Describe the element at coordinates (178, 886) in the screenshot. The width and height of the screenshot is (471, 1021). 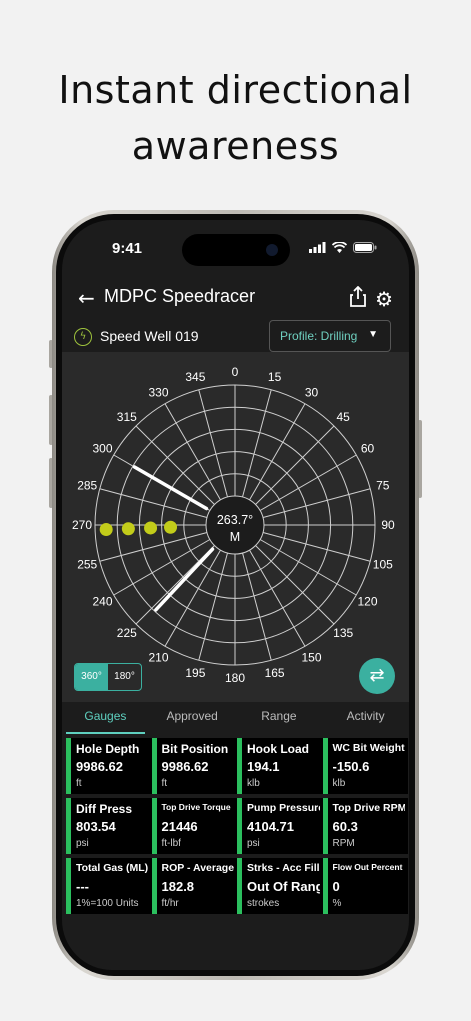
I see `gauge-value: 182.8` at that location.